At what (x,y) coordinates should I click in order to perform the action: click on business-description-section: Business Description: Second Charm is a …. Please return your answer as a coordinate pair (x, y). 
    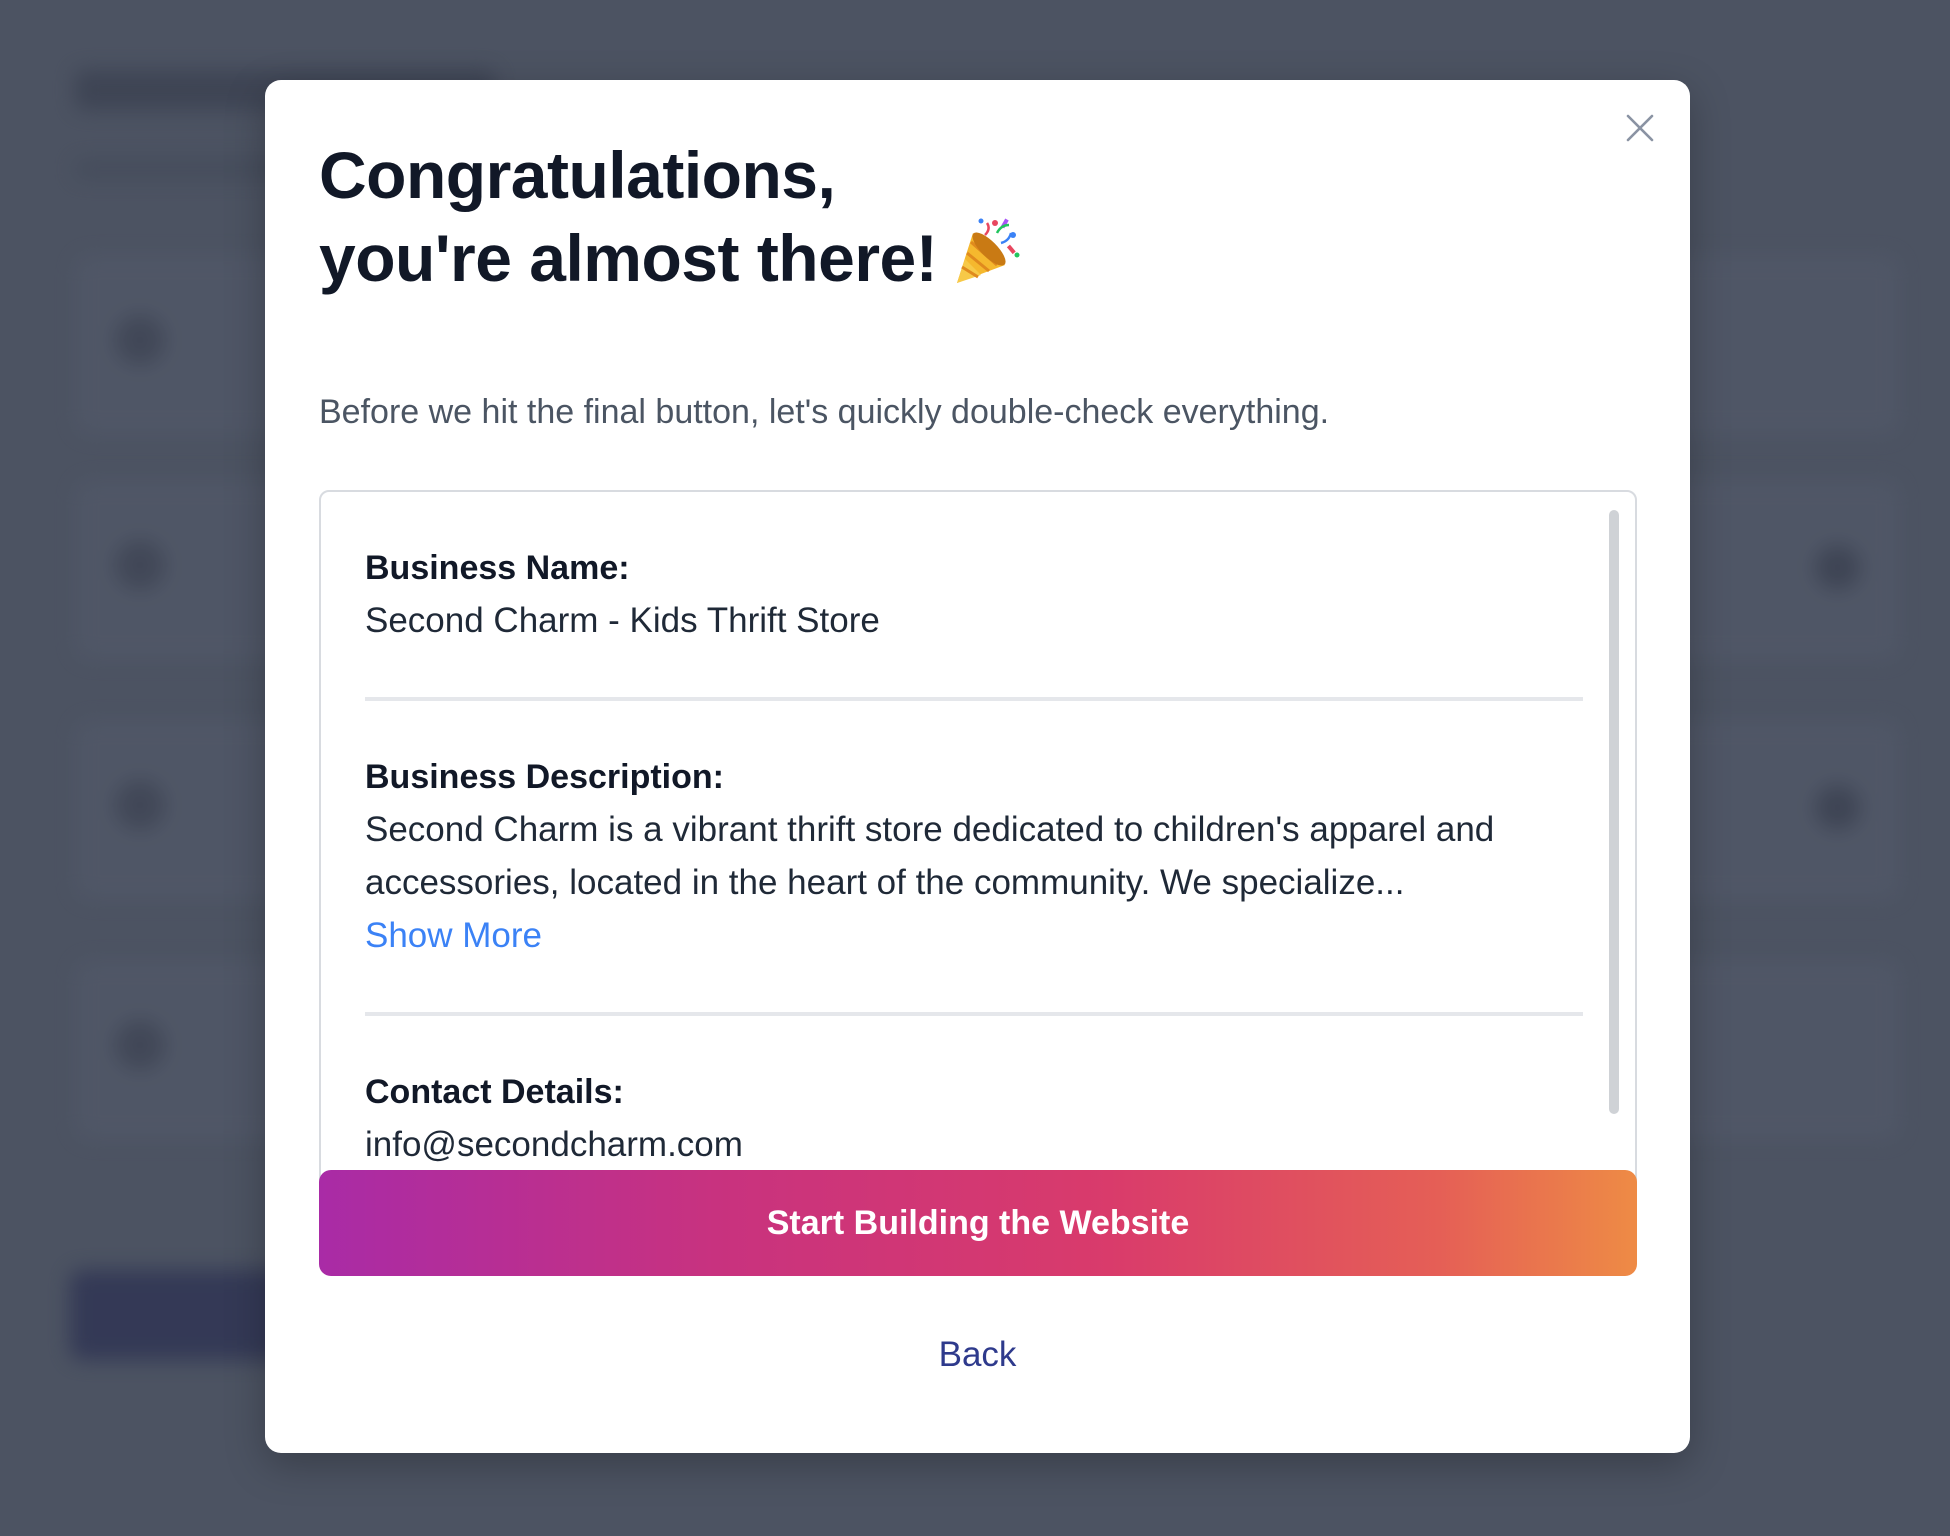
    Looking at the image, I should click on (974, 858).